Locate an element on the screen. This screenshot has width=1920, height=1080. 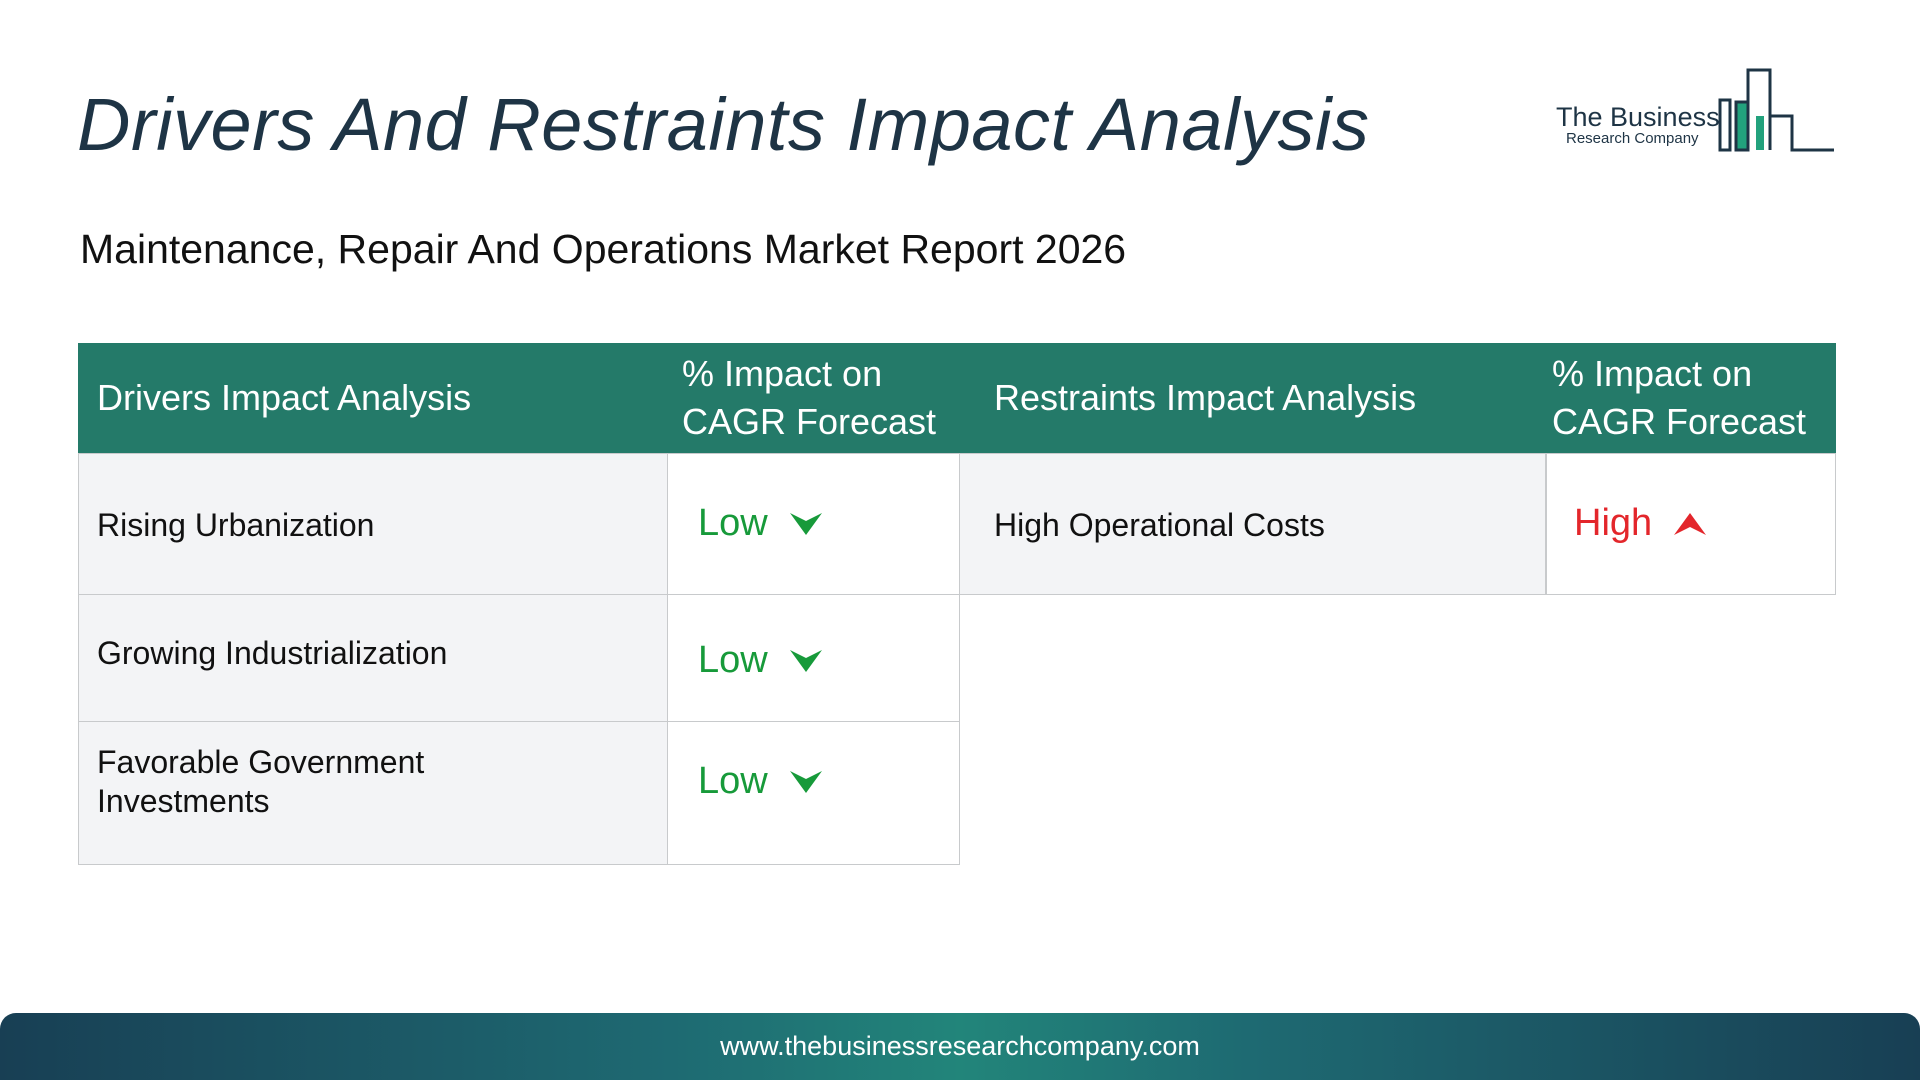
table-row-restraint-1: High Operational Costs is located at coordinates (1252, 524).